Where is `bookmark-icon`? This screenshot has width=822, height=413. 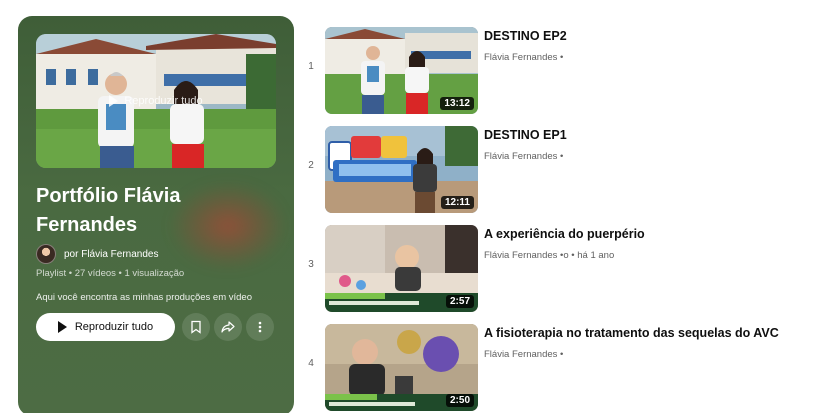 bookmark-icon is located at coordinates (196, 327).